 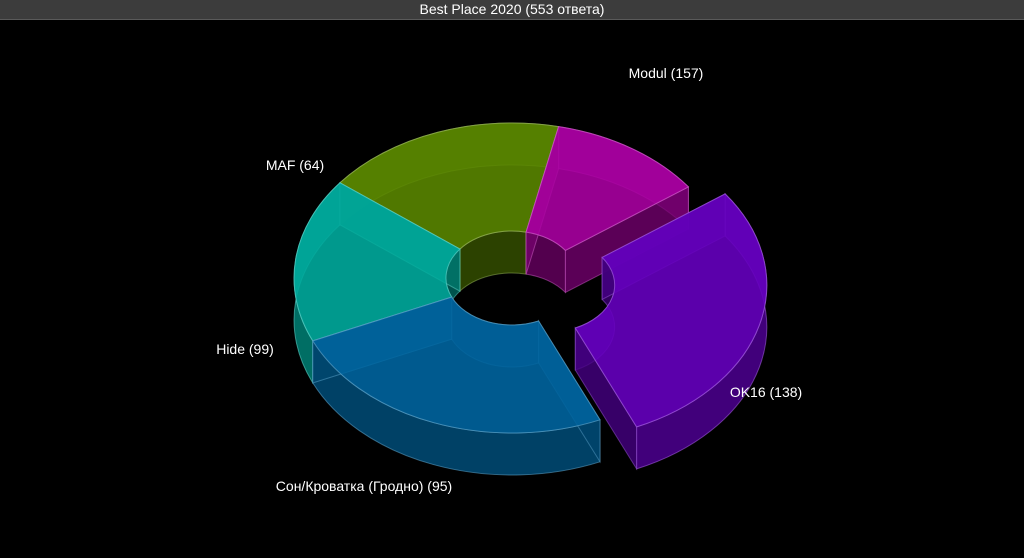 I want to click on slice-label-modul: Modul (157), so click(x=666, y=73).